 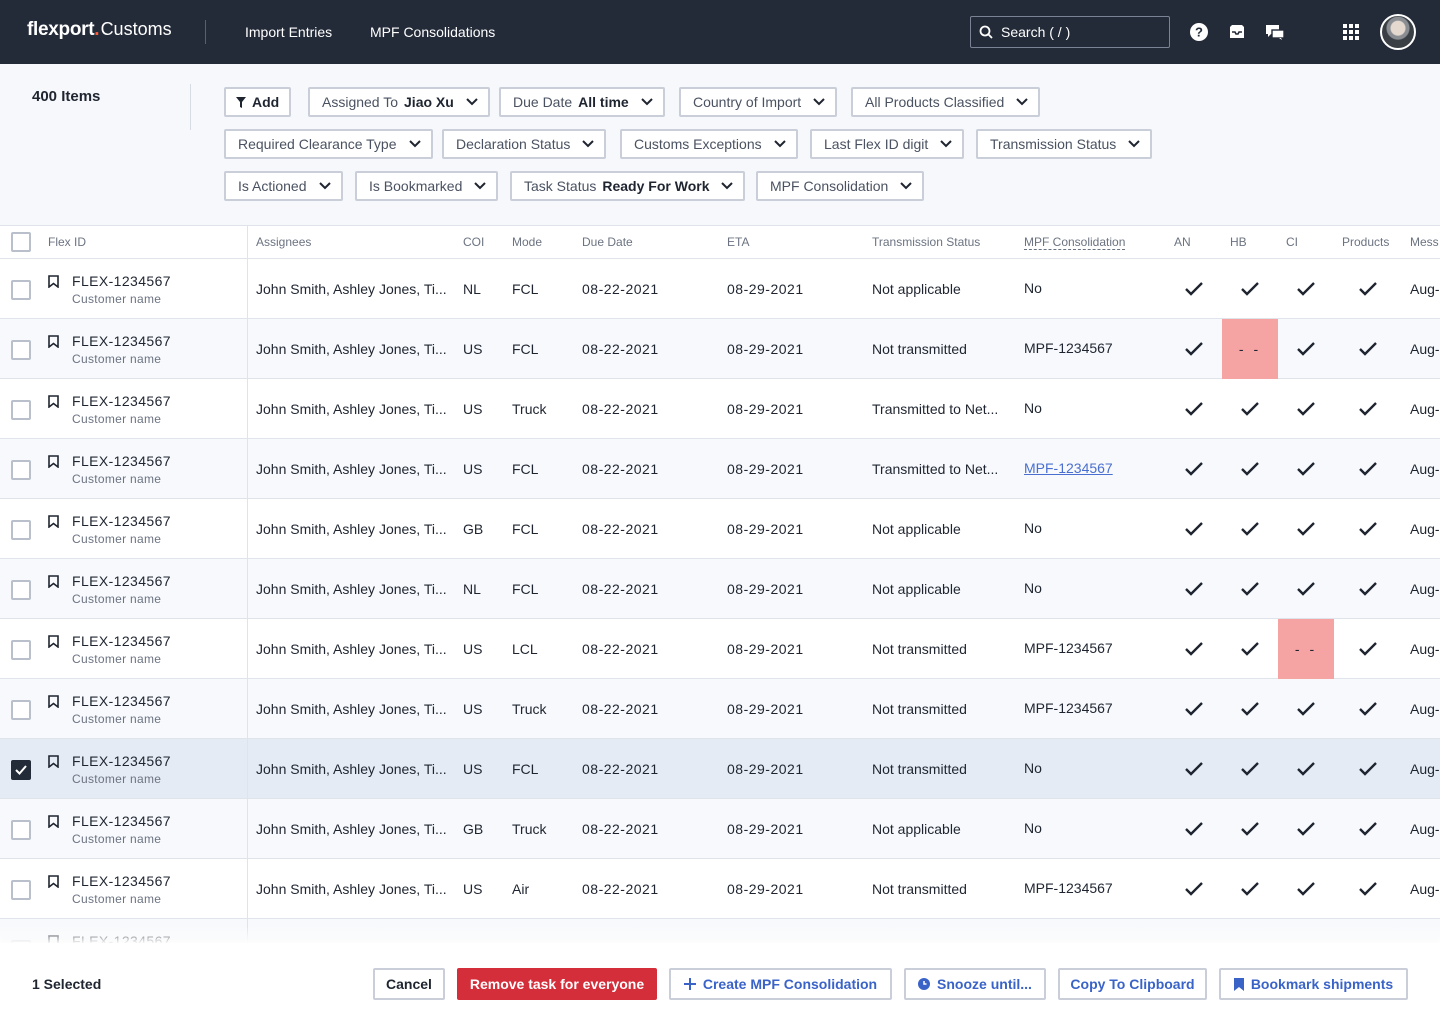 I want to click on filter-chip-all-products-classified: All Products Classified, so click(x=946, y=102).